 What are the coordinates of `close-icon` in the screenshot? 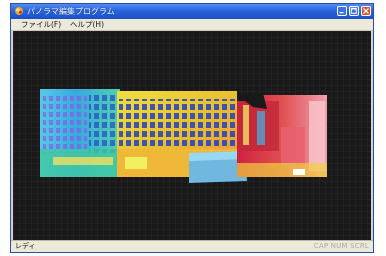 It's located at (366, 11).